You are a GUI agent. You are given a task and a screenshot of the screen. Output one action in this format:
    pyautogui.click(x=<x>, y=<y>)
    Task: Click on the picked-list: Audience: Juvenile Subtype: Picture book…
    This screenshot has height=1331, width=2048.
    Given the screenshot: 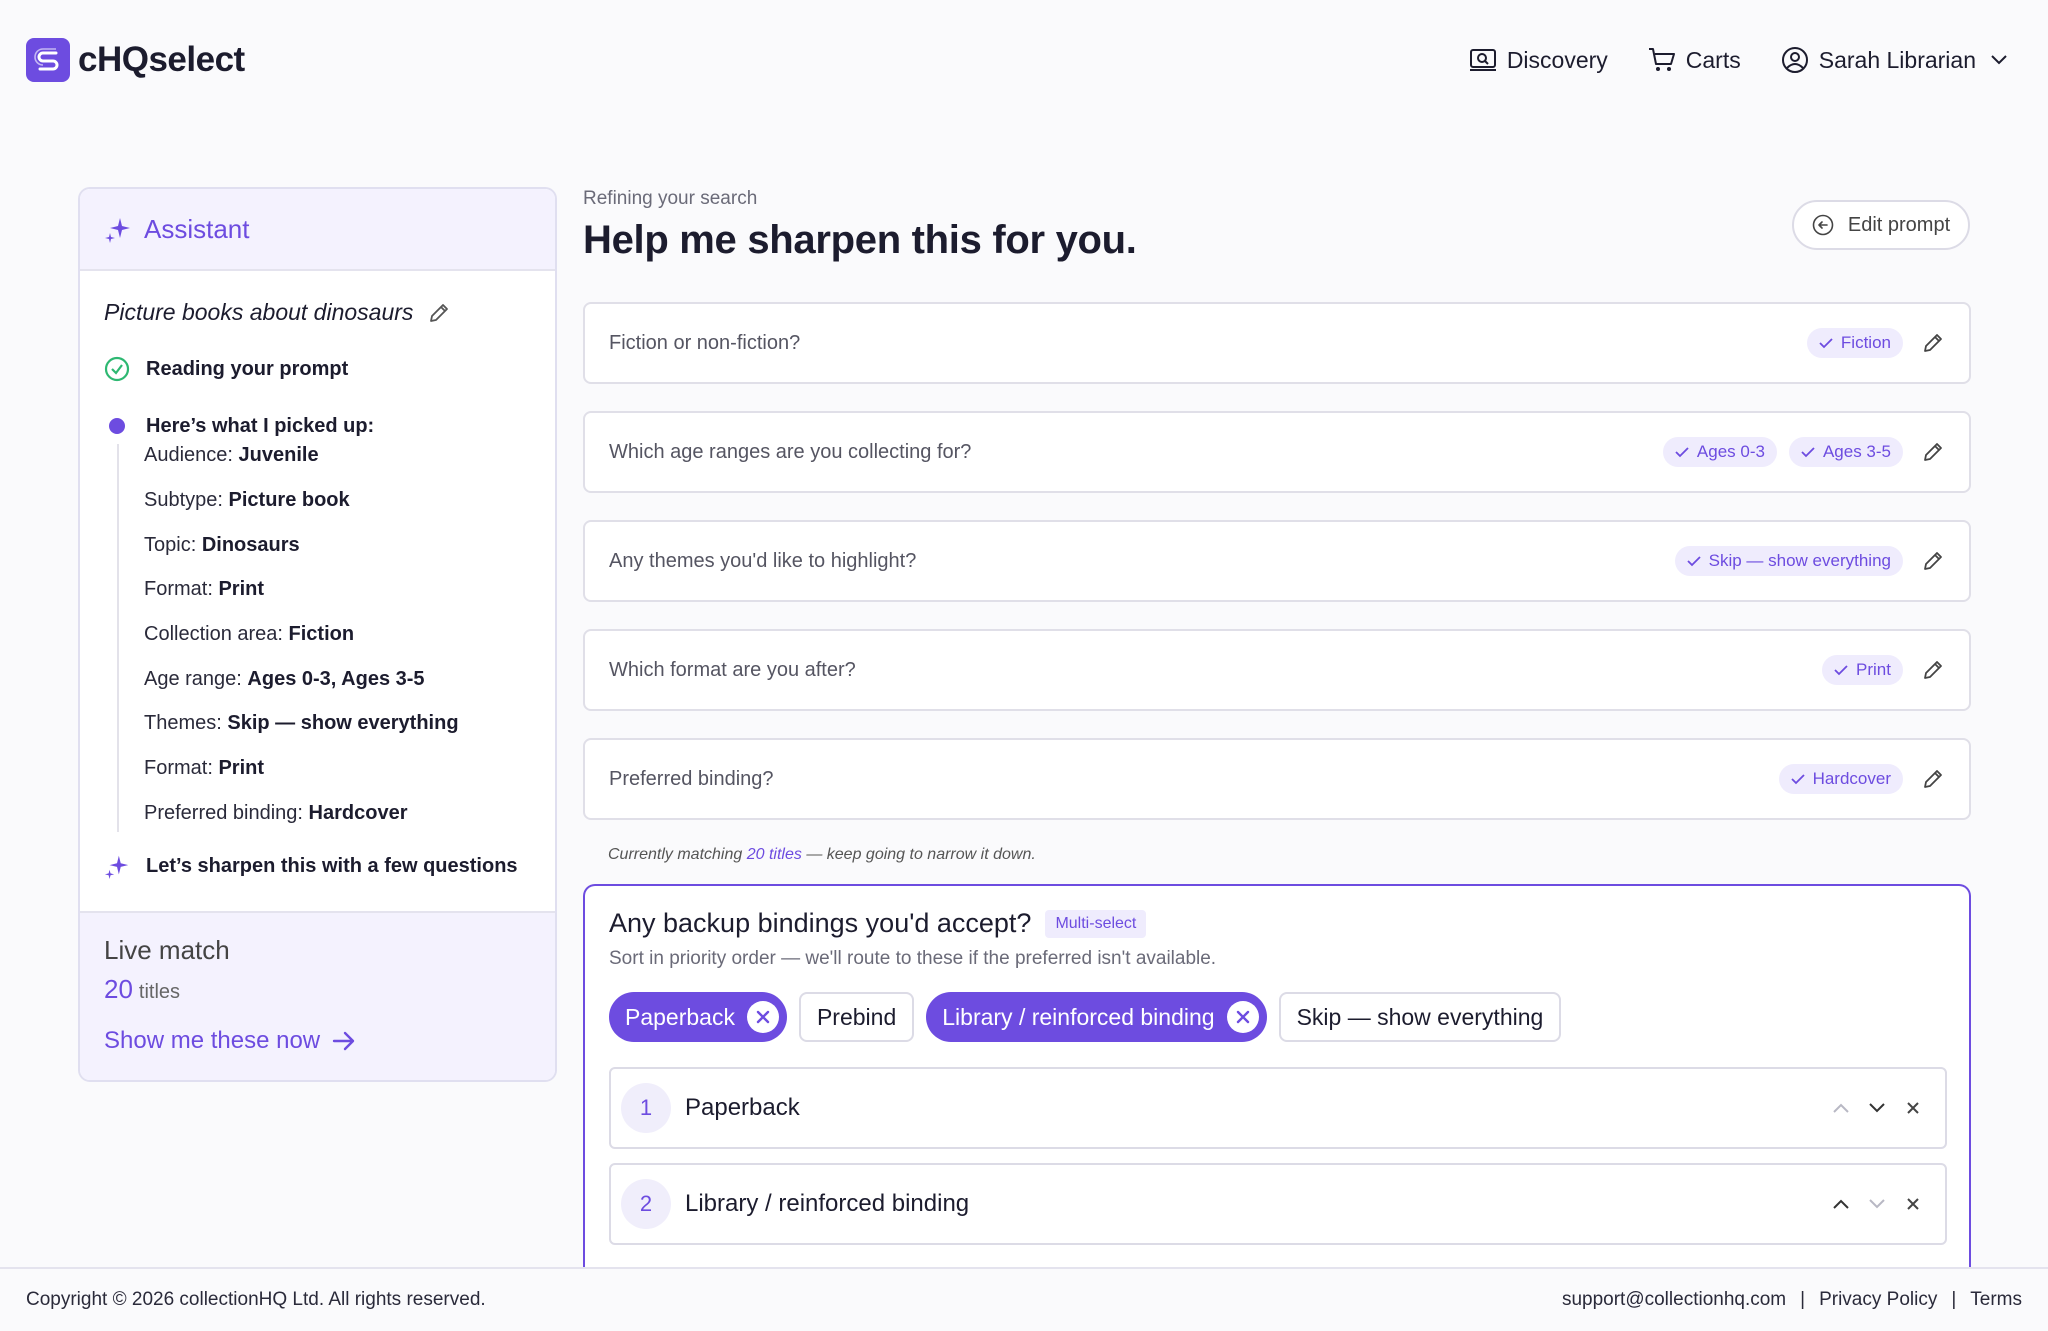 What is the action you would take?
    pyautogui.click(x=297, y=638)
    